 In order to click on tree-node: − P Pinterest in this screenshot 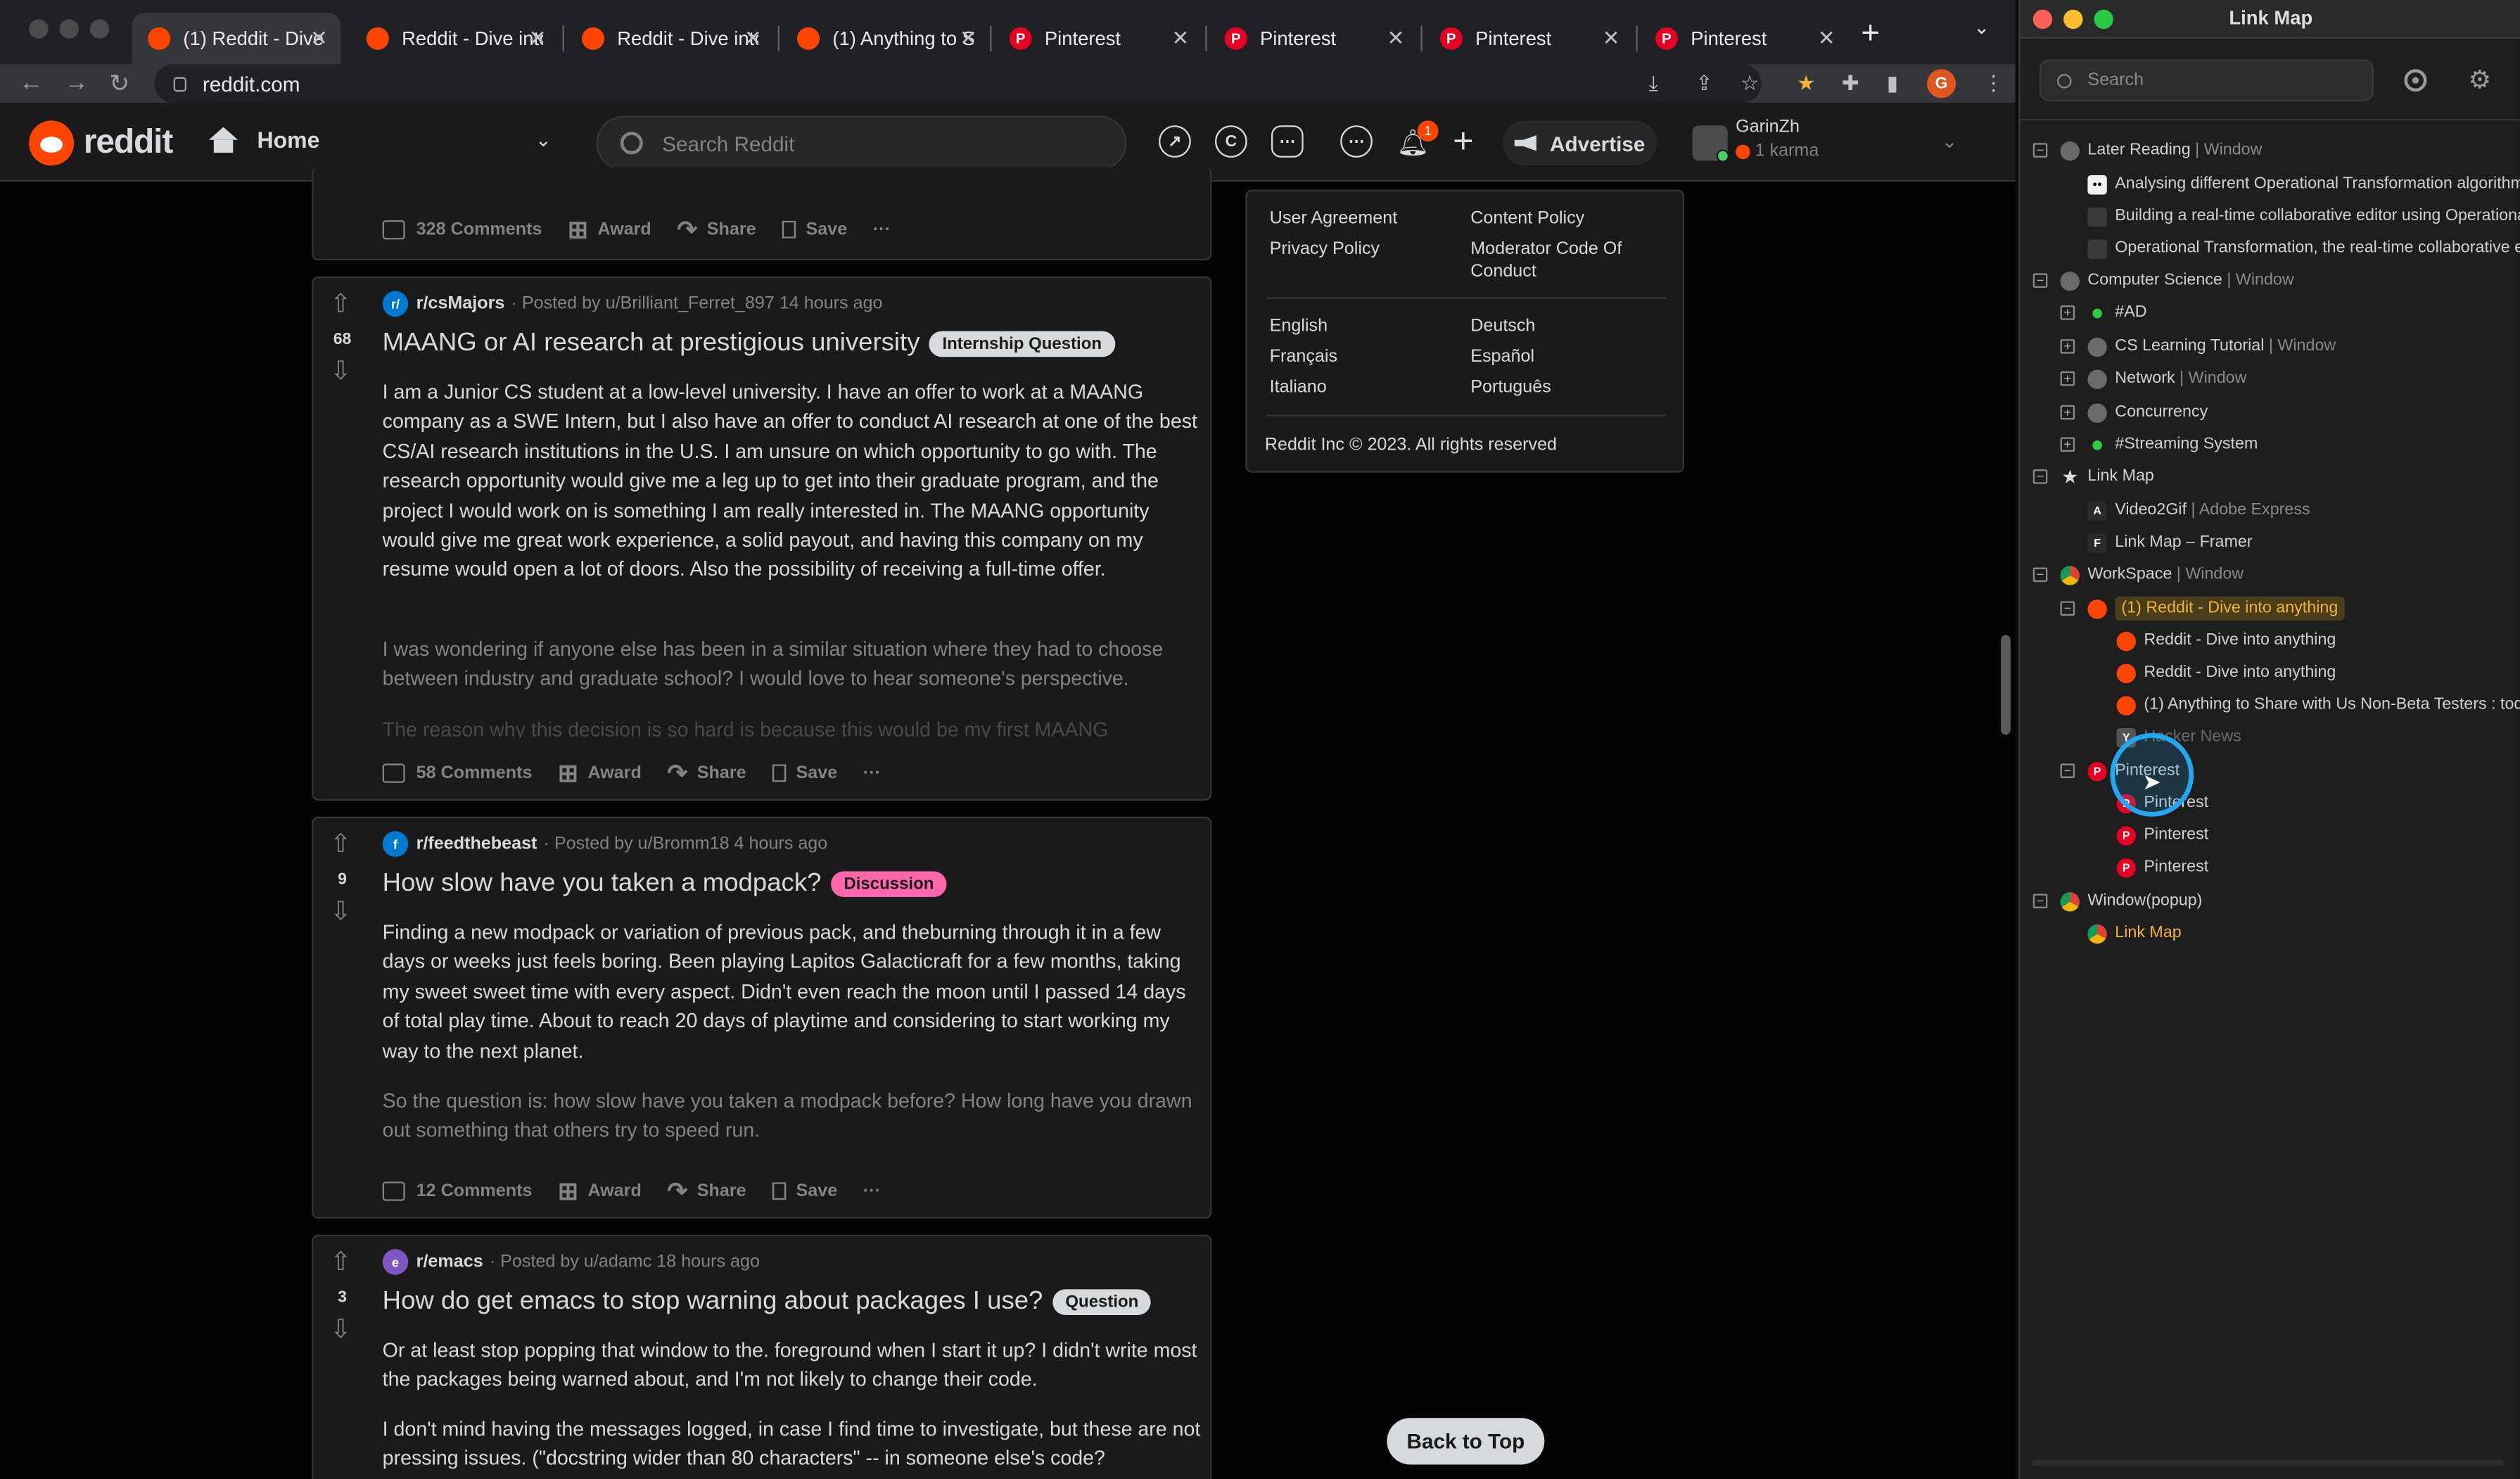, I will do `click(2269, 771)`.